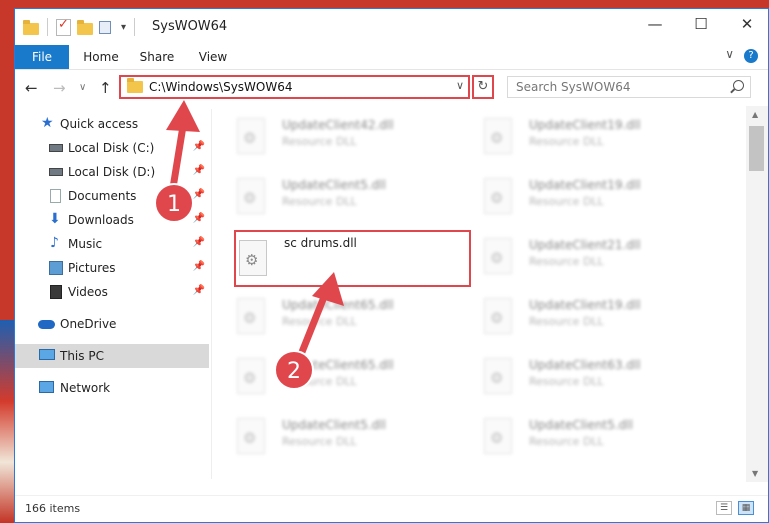 The image size is (769, 523). Describe the element at coordinates (42, 57) in the screenshot. I see `tab-file: File` at that location.